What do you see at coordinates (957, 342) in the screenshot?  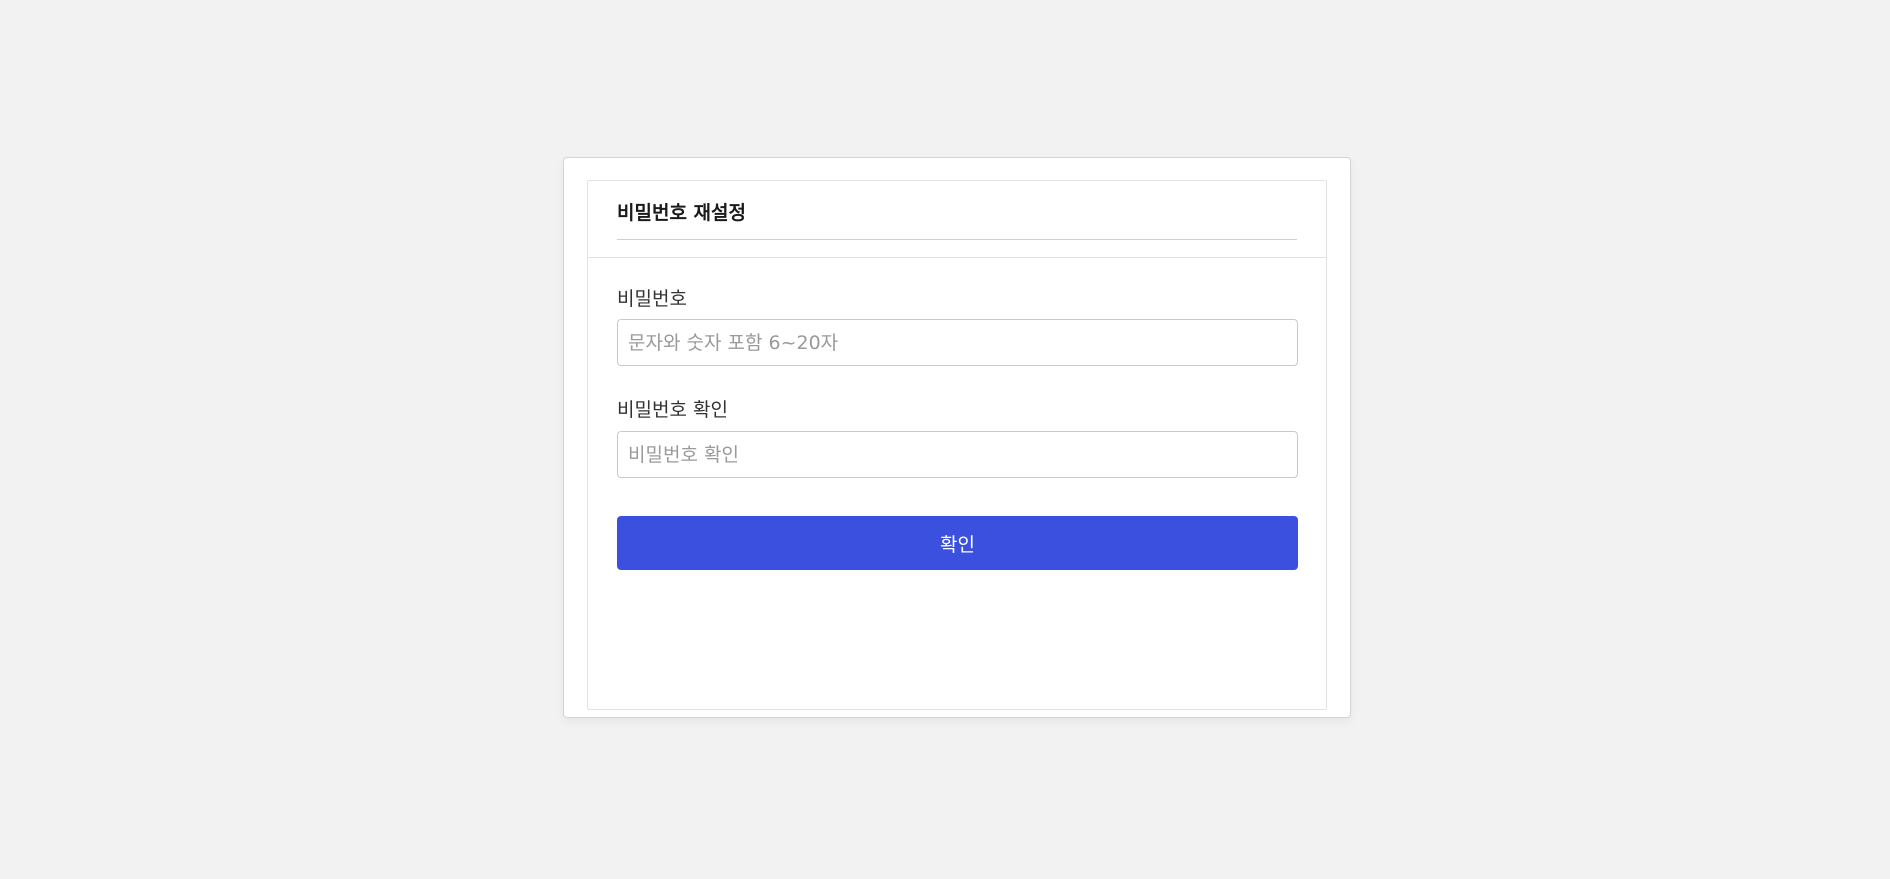 I see `password-input` at bounding box center [957, 342].